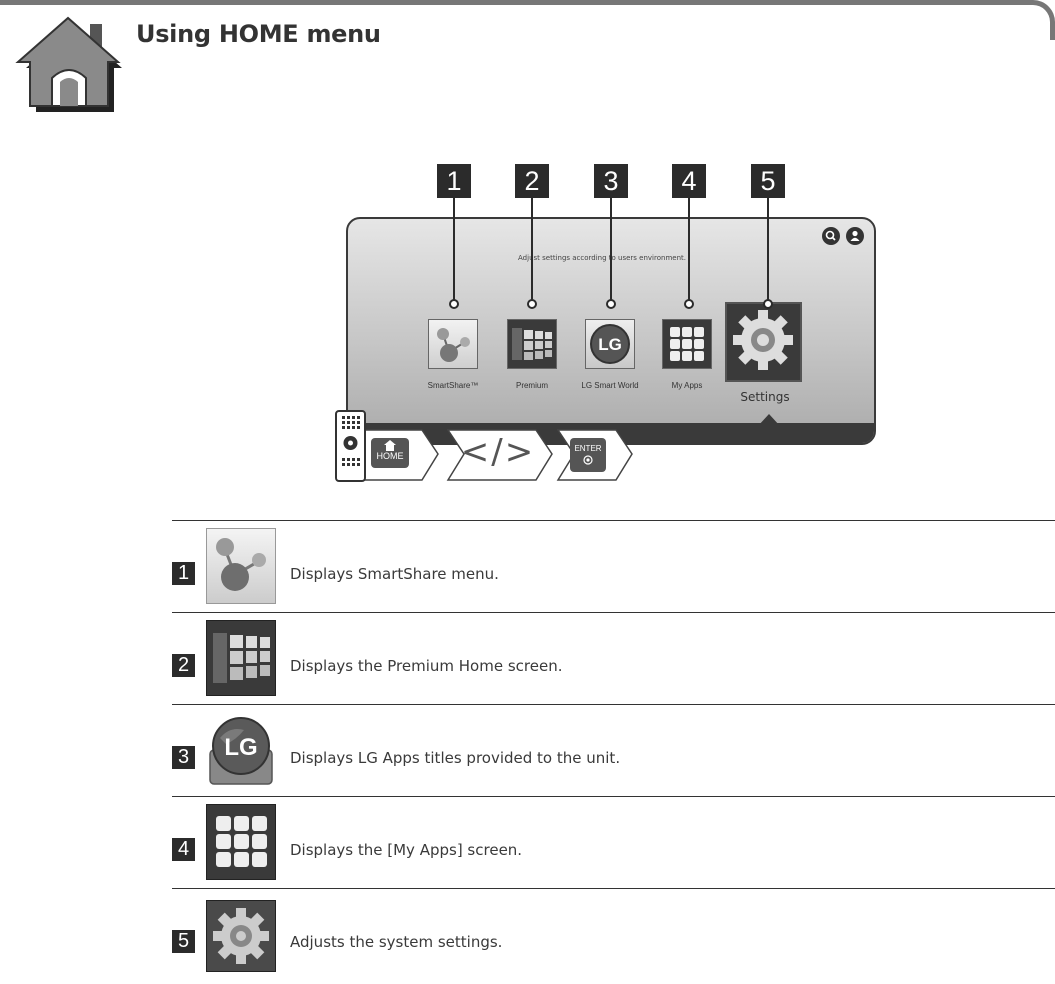  What do you see at coordinates (183, 573) in the screenshot?
I see `row-number-1: 1` at bounding box center [183, 573].